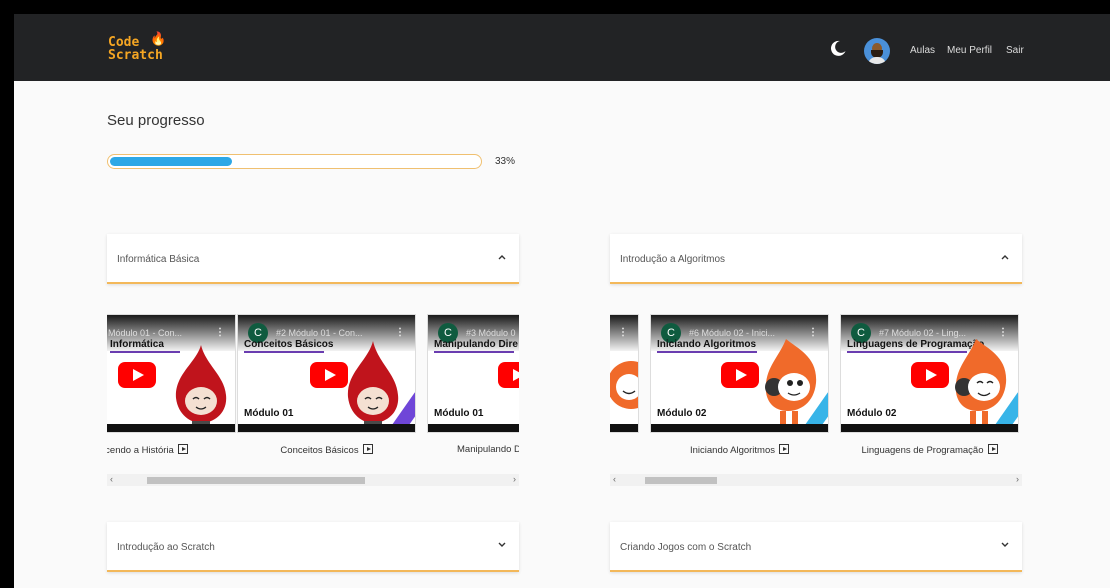  I want to click on video-caption: cendo a História, so click(171, 450).